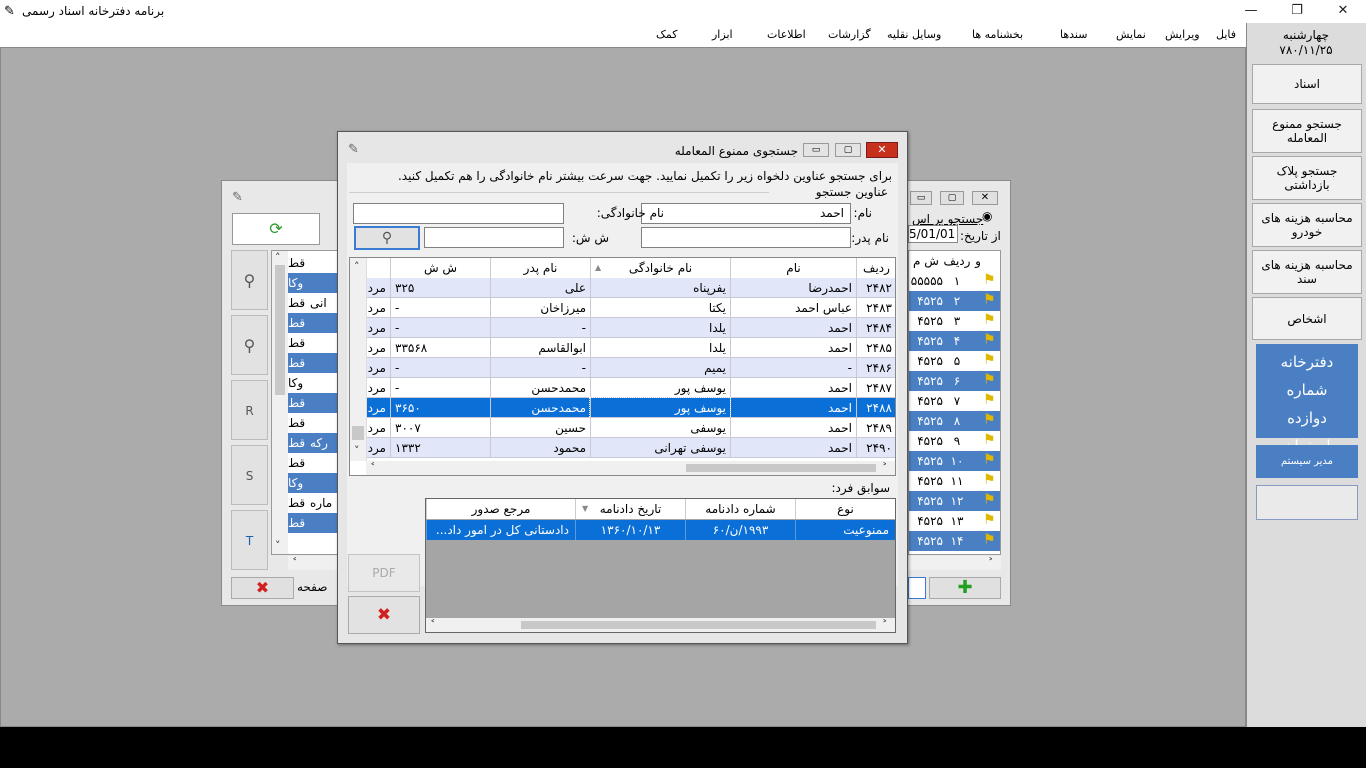 Image resolution: width=1366 pixels, height=768 pixels. What do you see at coordinates (249, 345) in the screenshot?
I see `bg-search-button-2: ⚲` at bounding box center [249, 345].